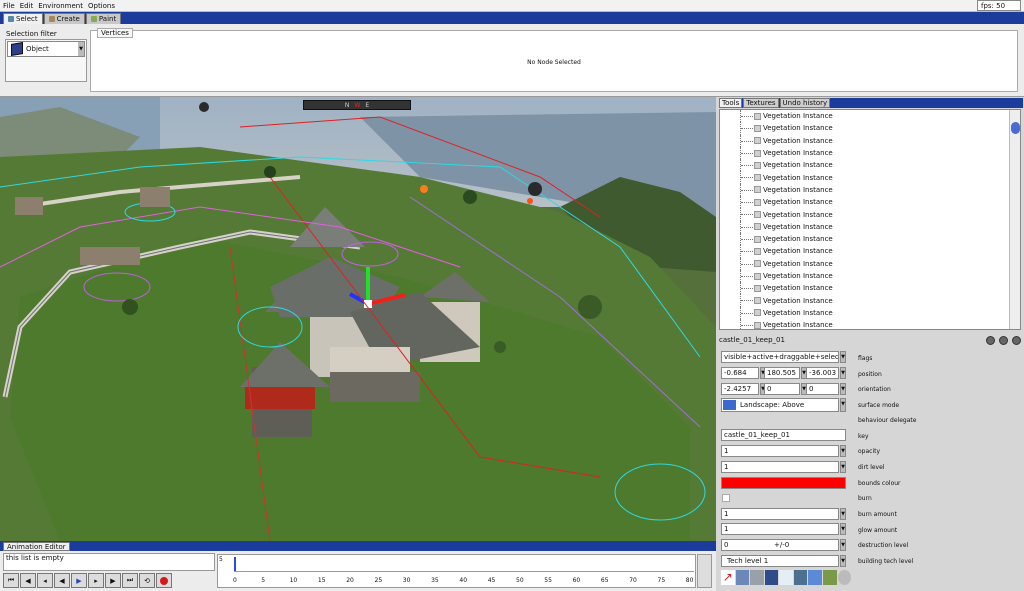  I want to click on key-field: castle_01_keep_01, so click(783, 435).